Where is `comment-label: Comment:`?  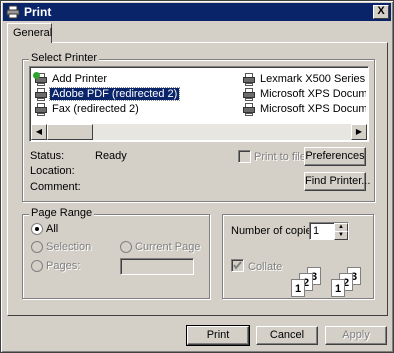 comment-label: Comment: is located at coordinates (55, 187).